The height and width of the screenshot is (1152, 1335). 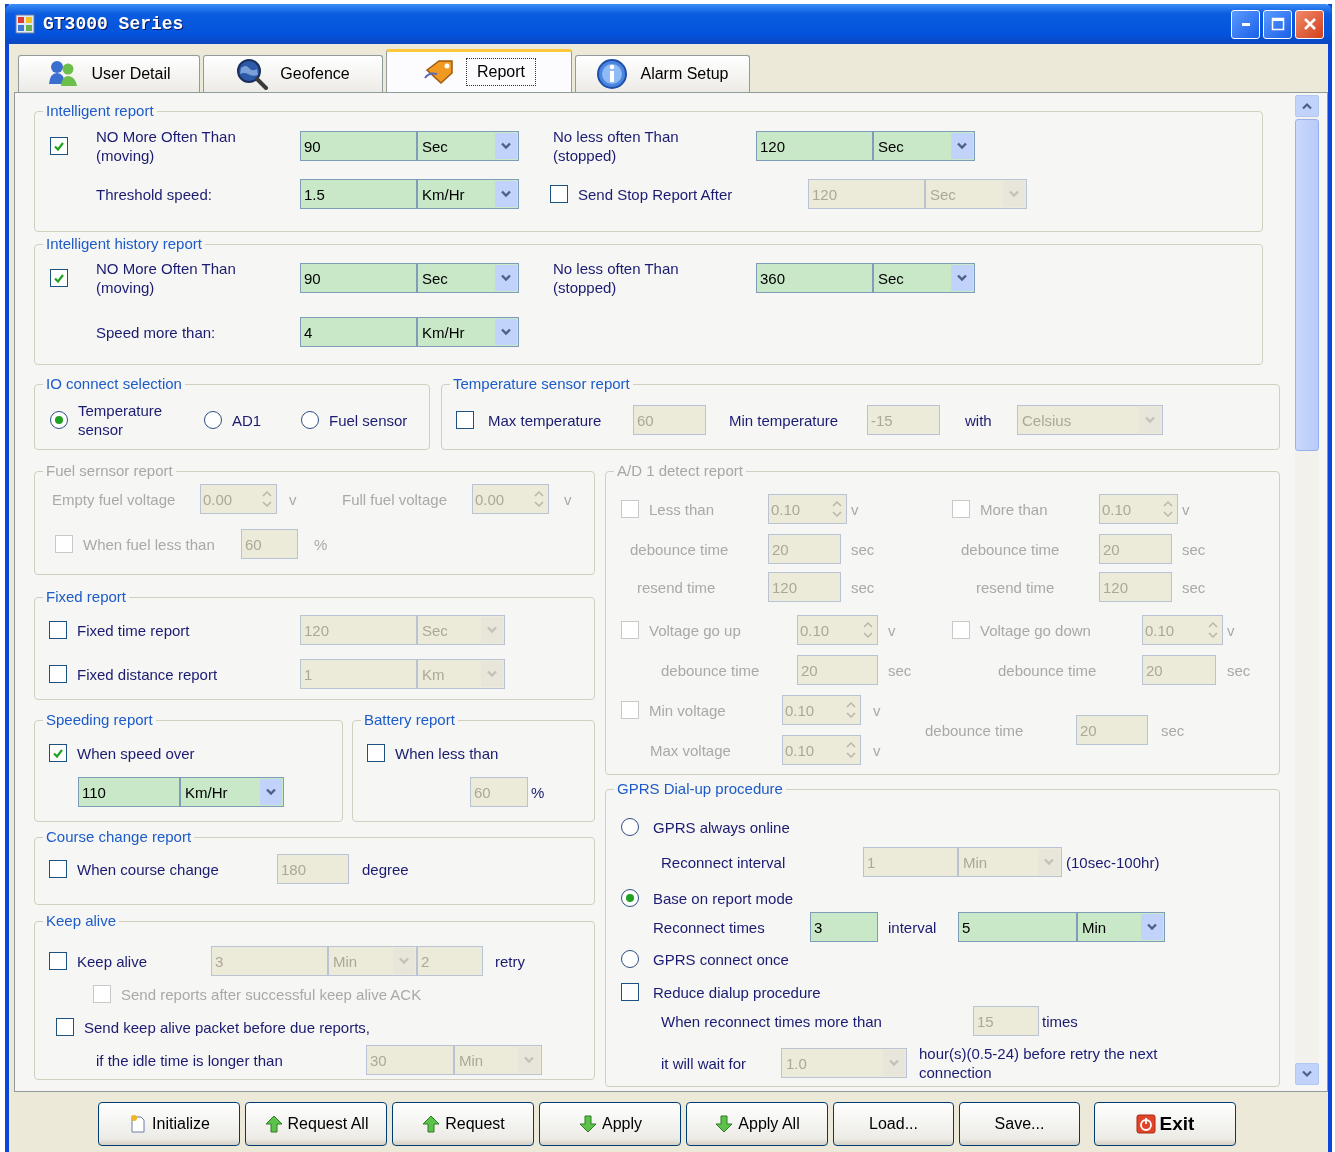 I want to click on chevron-up-icon, so click(x=1307, y=106).